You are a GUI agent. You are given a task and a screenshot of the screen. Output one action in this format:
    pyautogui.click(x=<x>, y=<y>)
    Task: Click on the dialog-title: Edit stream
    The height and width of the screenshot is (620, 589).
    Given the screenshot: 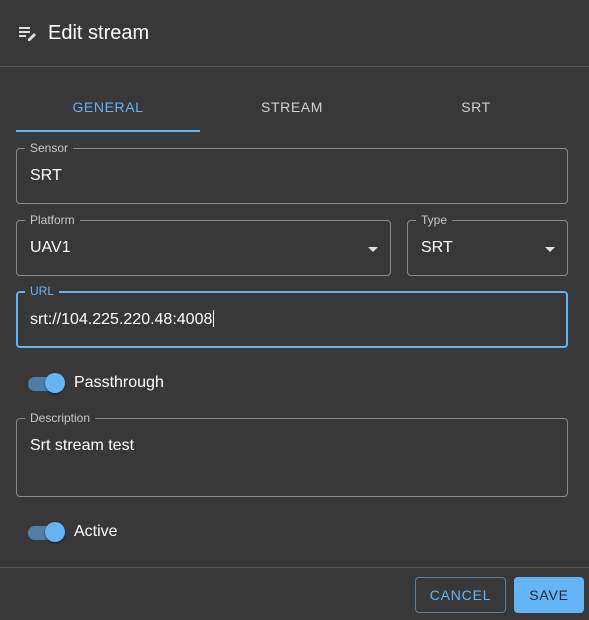 What is the action you would take?
    pyautogui.click(x=99, y=32)
    